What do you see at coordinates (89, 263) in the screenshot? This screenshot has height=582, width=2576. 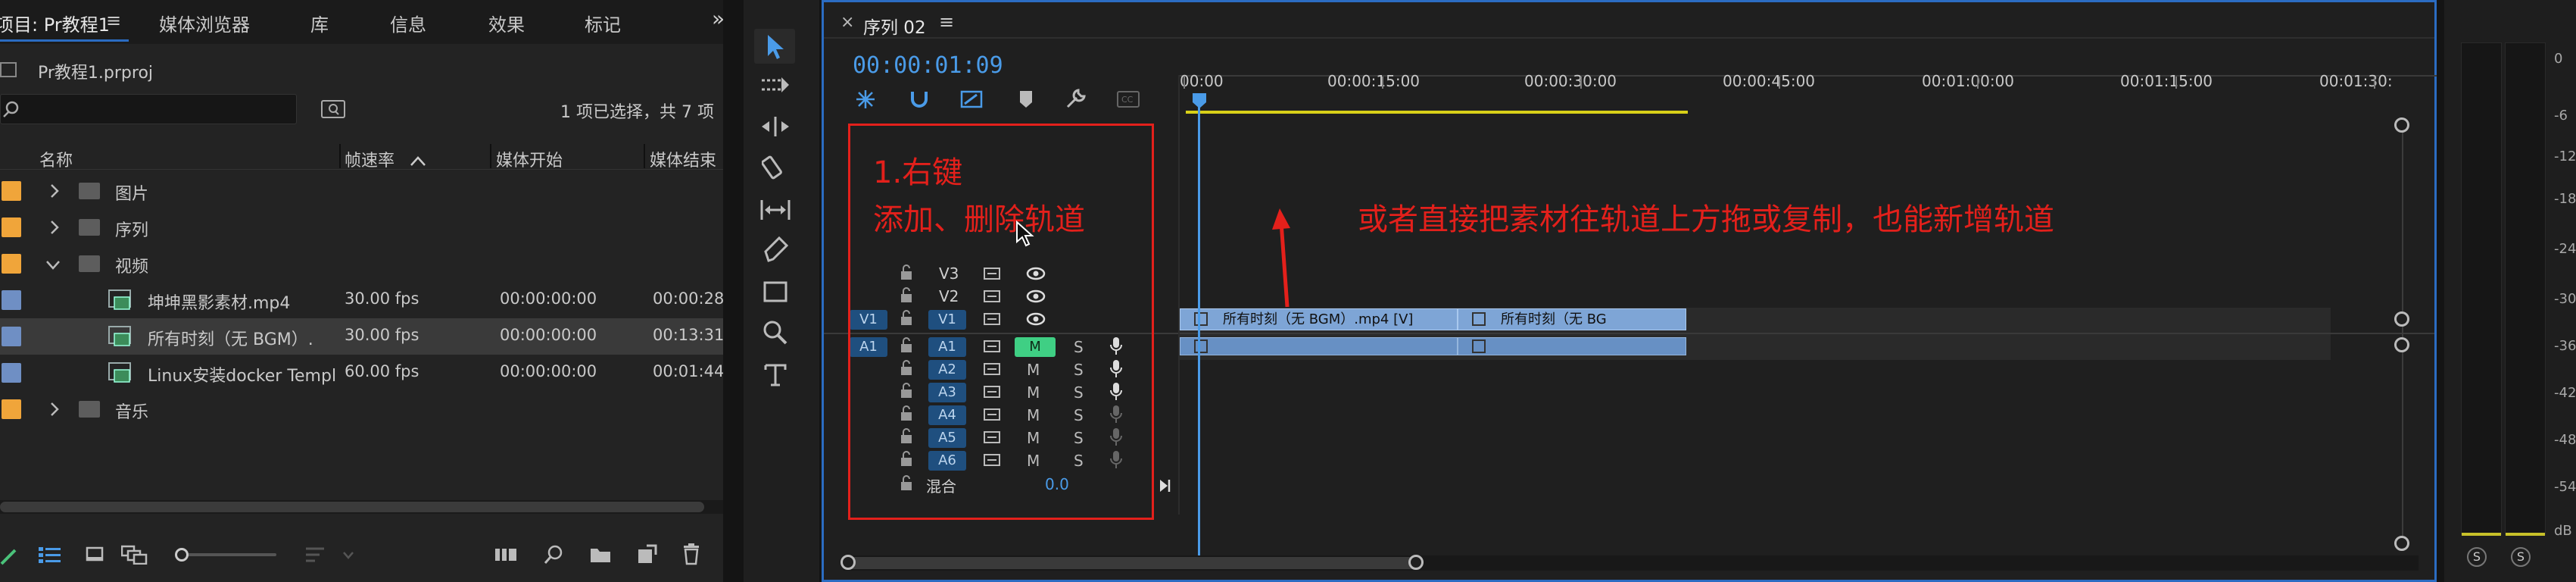 I see `folder-icon` at bounding box center [89, 263].